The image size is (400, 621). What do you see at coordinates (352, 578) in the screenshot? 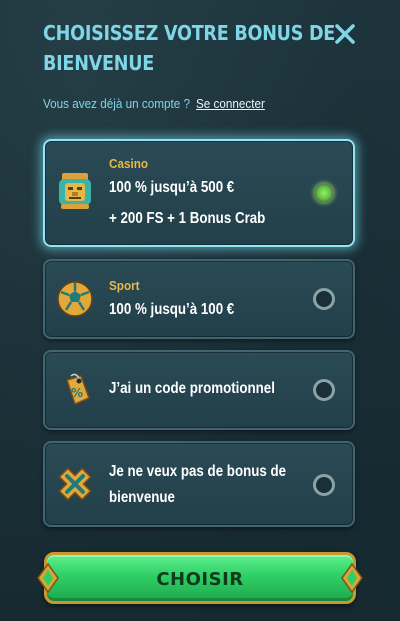
I see `ornament-right-icon` at bounding box center [352, 578].